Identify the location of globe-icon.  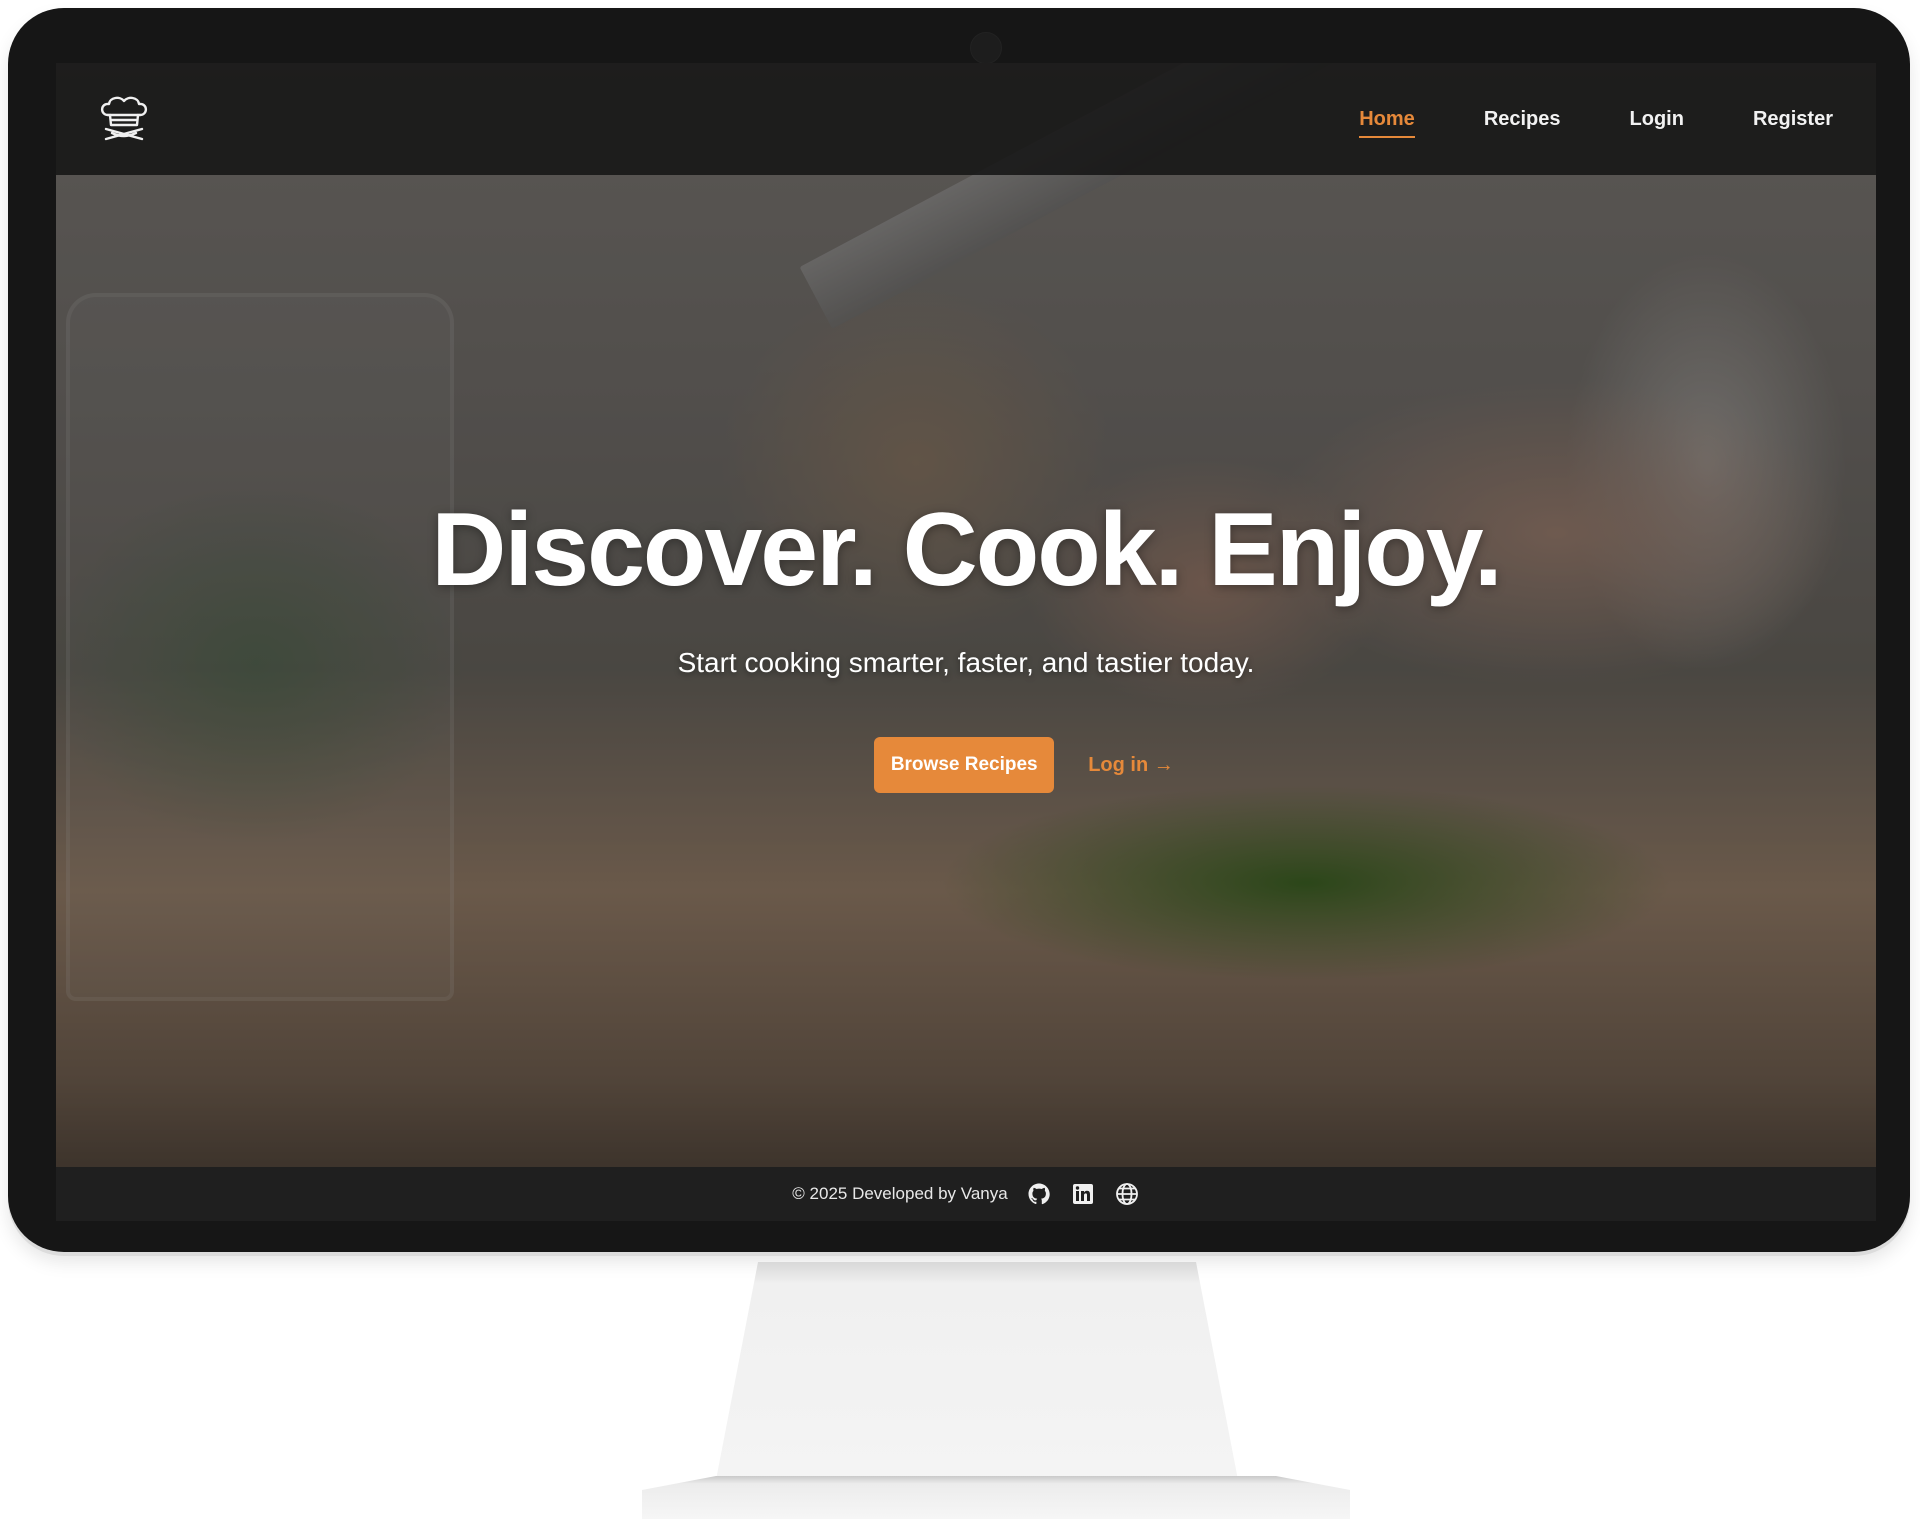
(1127, 1194).